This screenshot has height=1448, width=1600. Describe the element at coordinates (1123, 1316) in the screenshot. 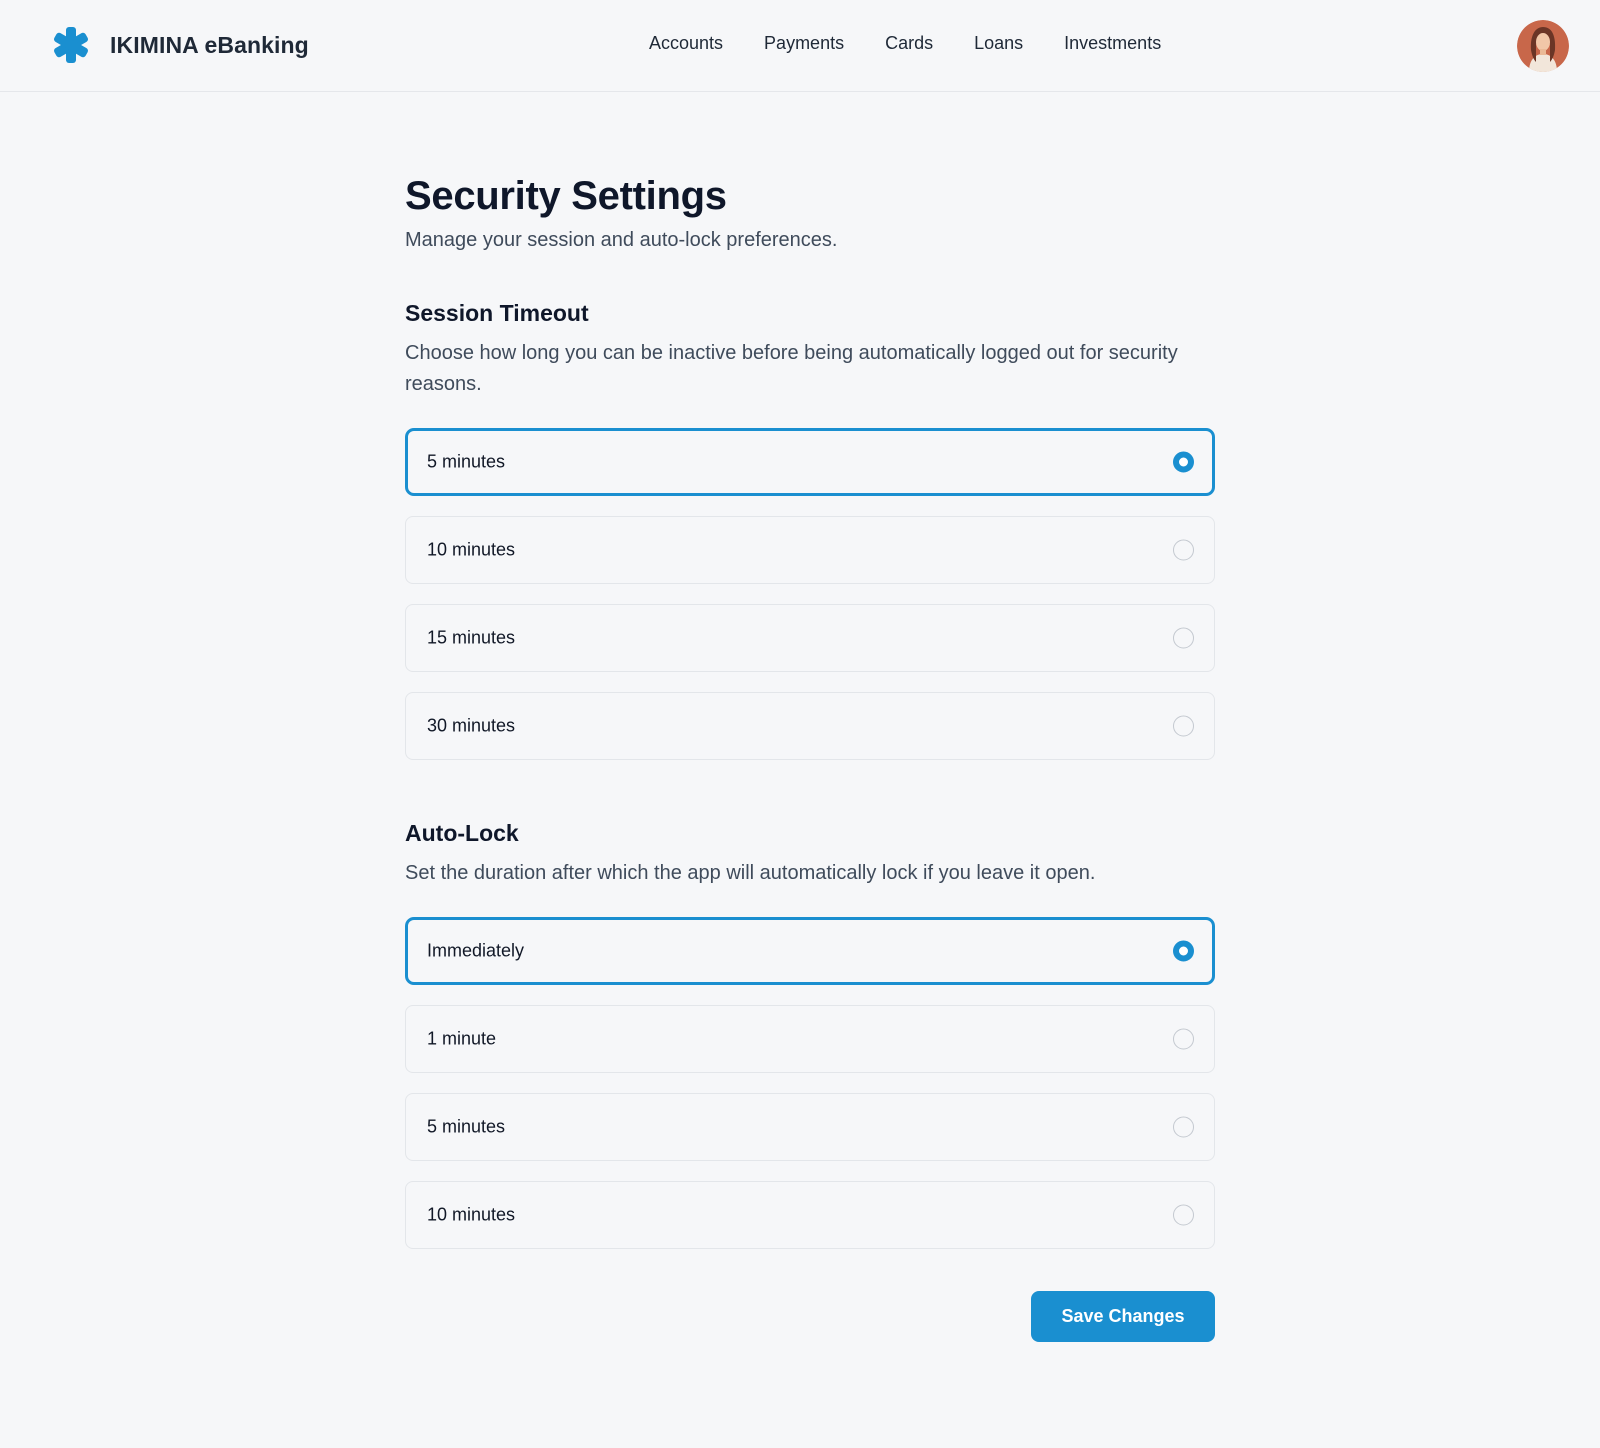

I see `save-changes-button: Save Changes` at that location.